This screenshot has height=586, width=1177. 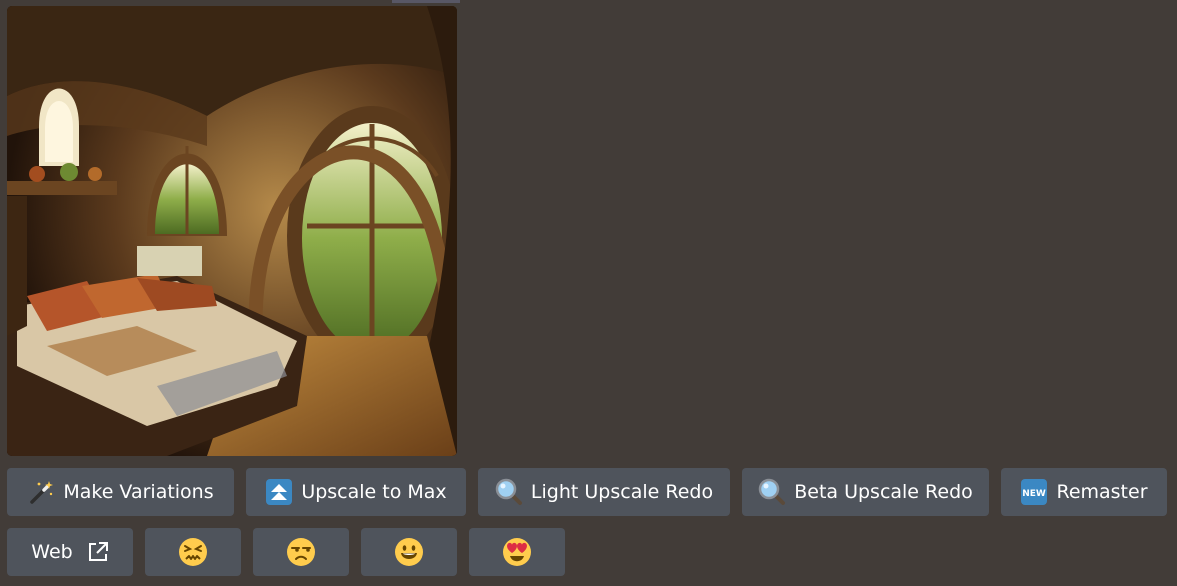 I want to click on magic-wand-icon, so click(x=41, y=492).